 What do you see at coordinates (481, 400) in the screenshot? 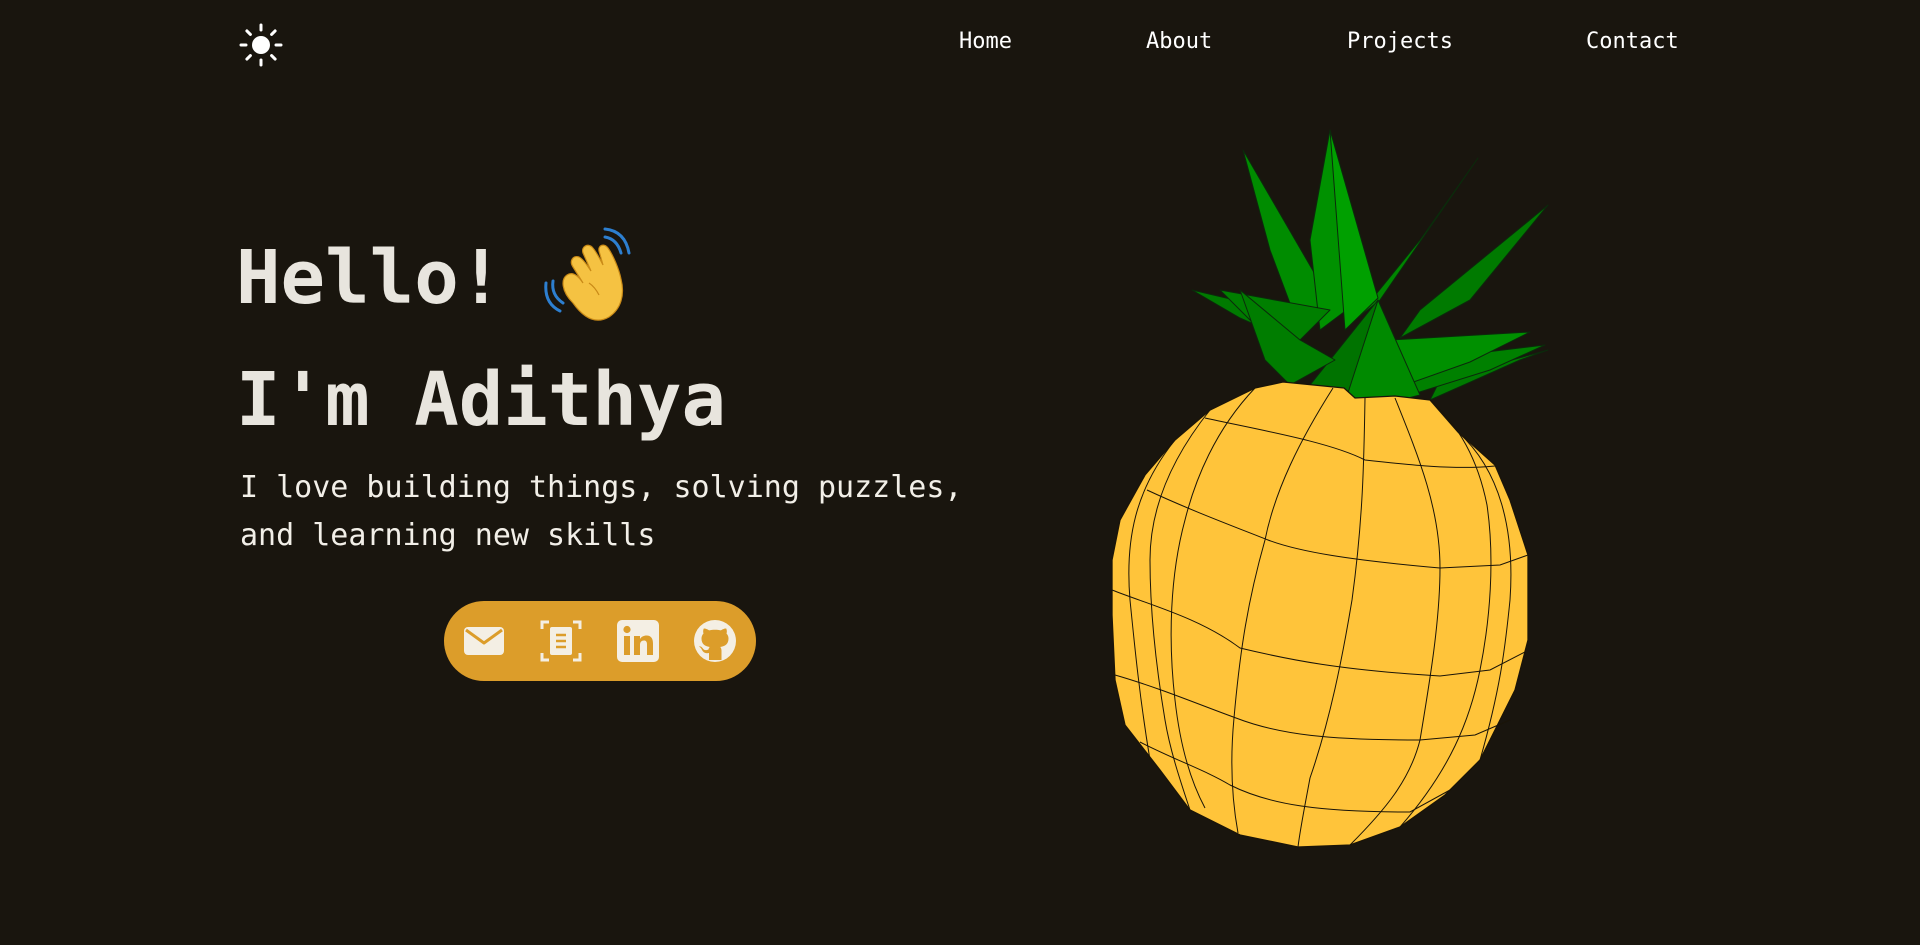
I see `hero-name: I'm Adithya` at bounding box center [481, 400].